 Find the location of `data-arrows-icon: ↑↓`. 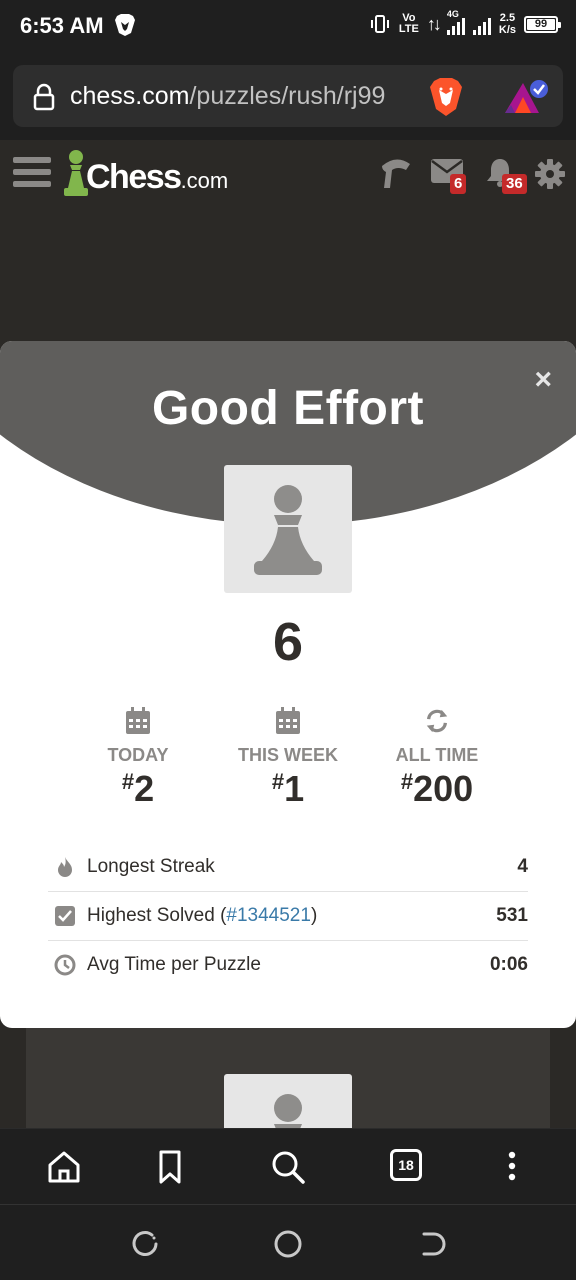

data-arrows-icon: ↑↓ is located at coordinates (434, 23).